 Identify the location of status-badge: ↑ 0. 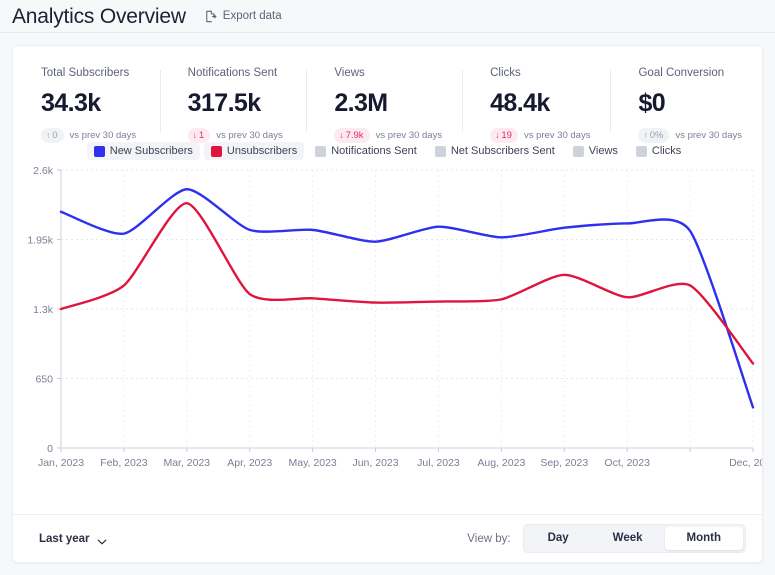
(52, 135).